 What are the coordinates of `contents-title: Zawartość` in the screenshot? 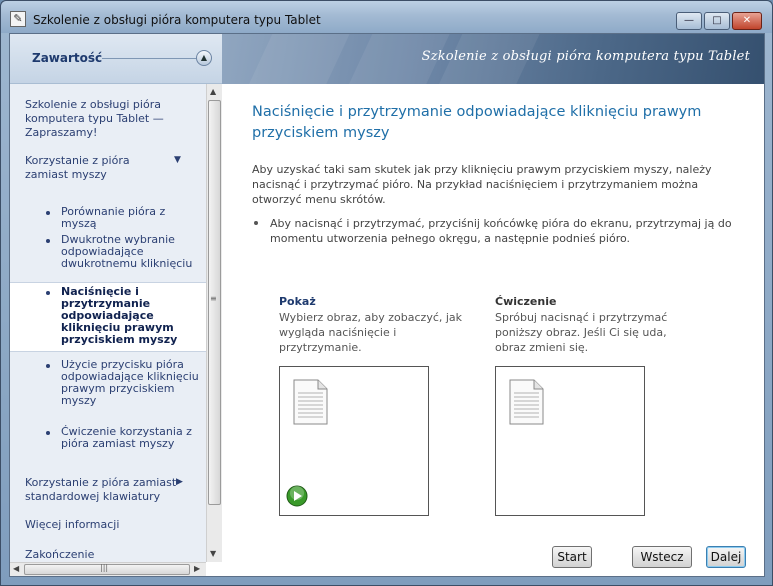 It's located at (67, 58).